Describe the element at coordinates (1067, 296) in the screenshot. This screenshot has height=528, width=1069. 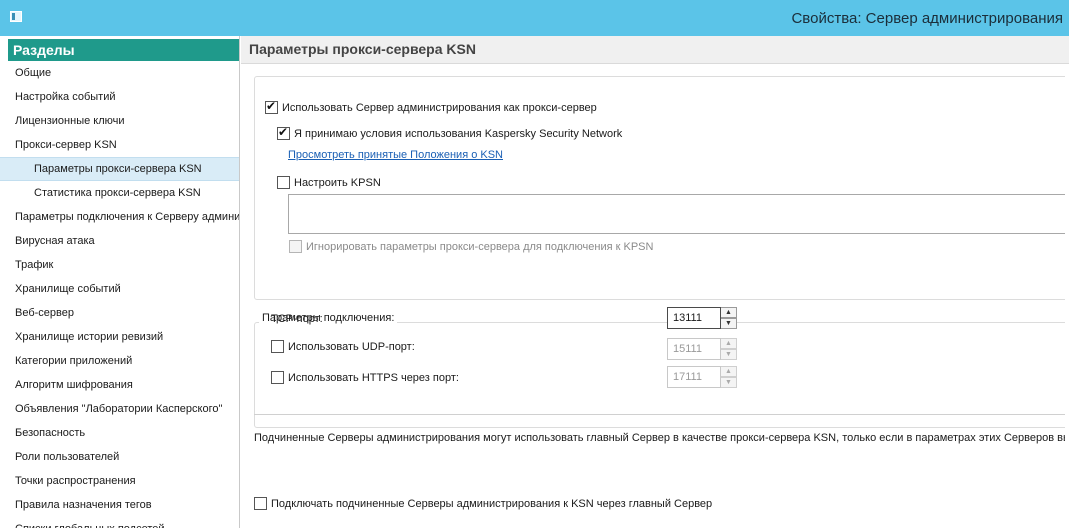
I see `panel-scroll-edge` at that location.